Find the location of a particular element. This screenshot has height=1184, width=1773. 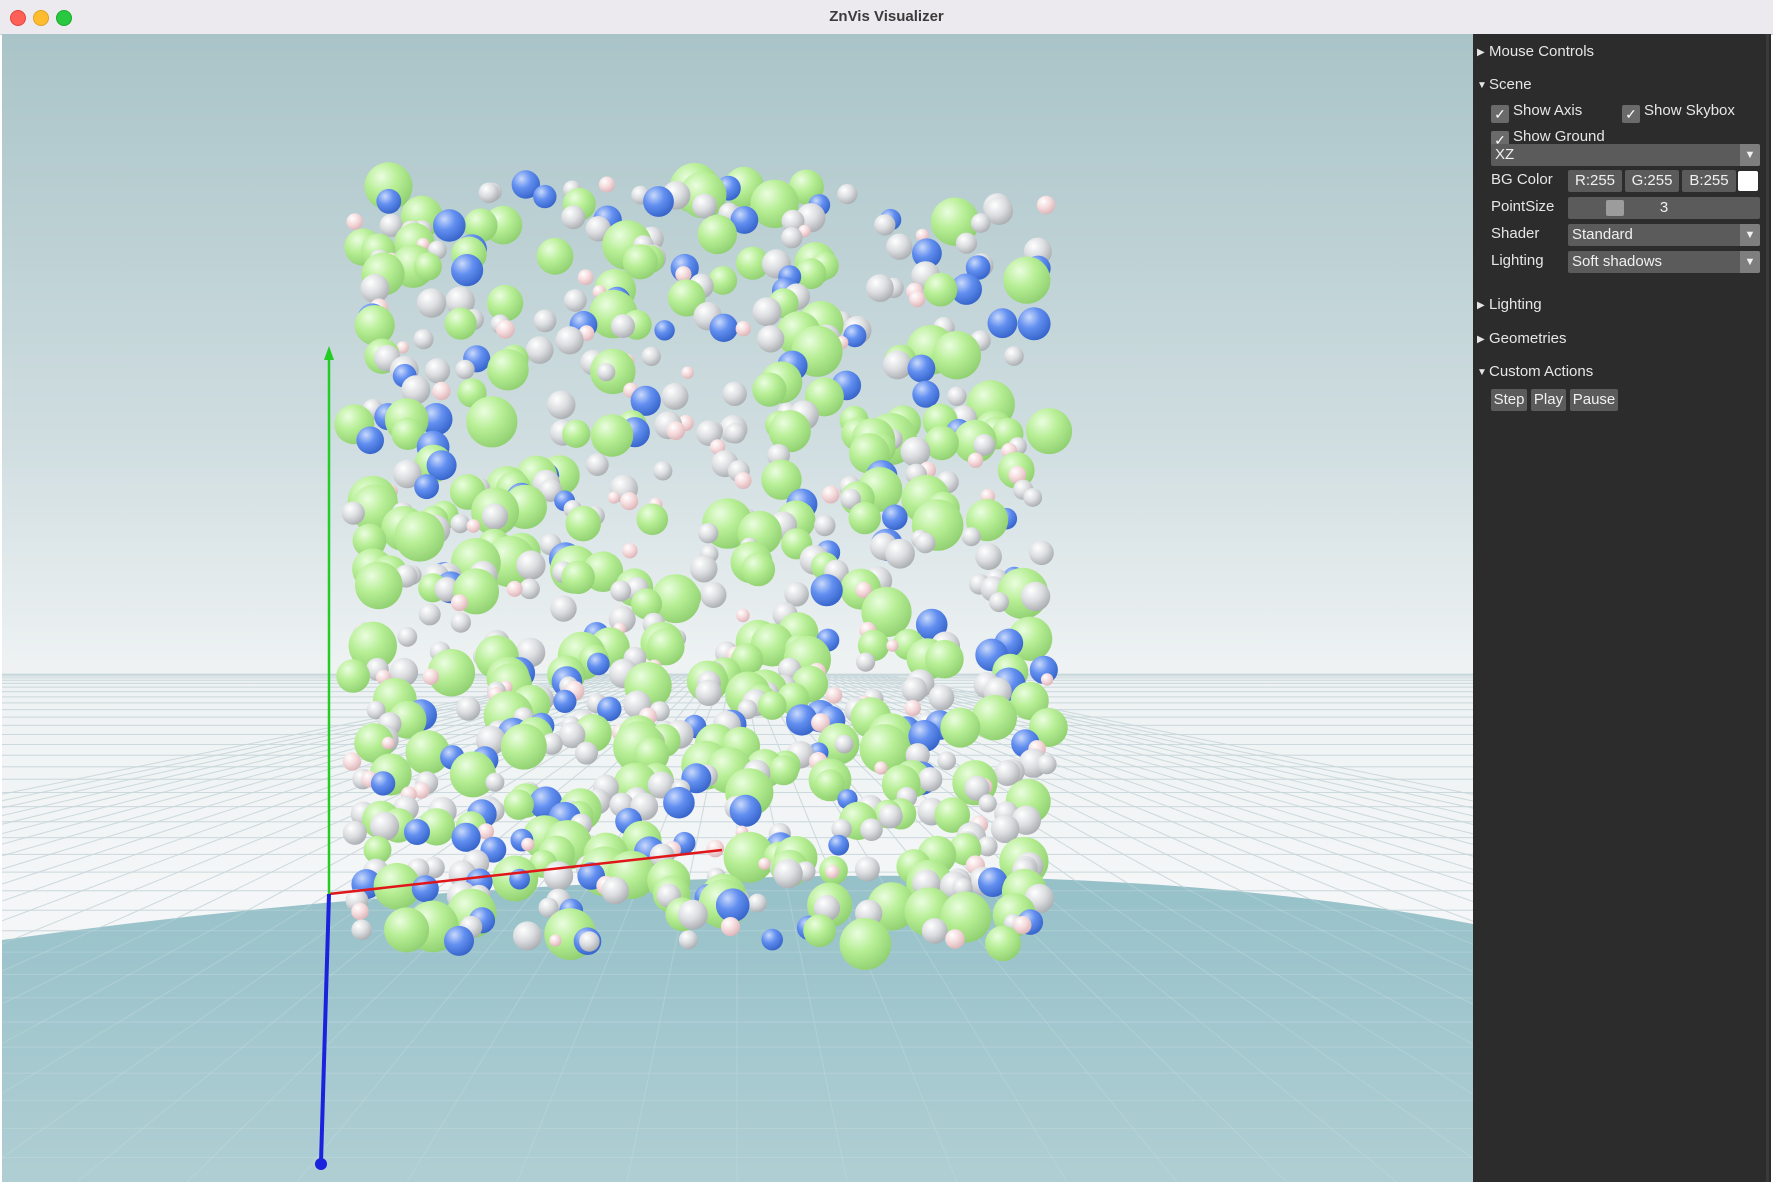

section-mouse-controls: ▶ Mouse Controls is located at coordinates (1535, 52).